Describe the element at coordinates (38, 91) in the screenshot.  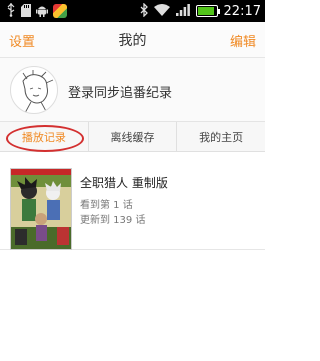
I see `avatar-sketch-icon` at that location.